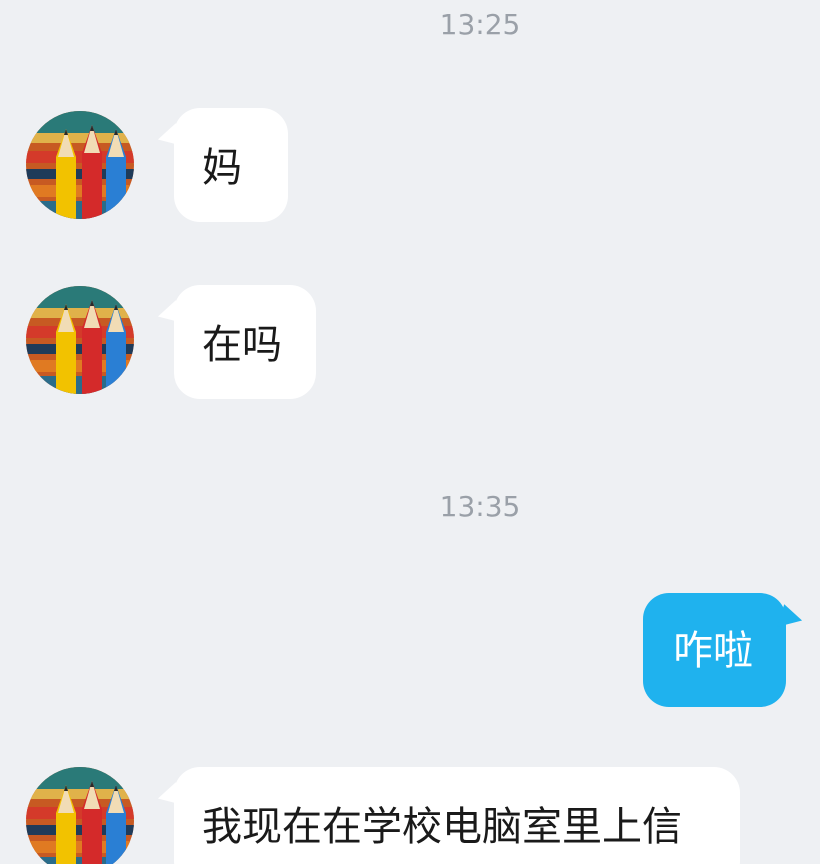 The height and width of the screenshot is (864, 820). I want to click on message-bubble-incoming: 在吗, so click(245, 342).